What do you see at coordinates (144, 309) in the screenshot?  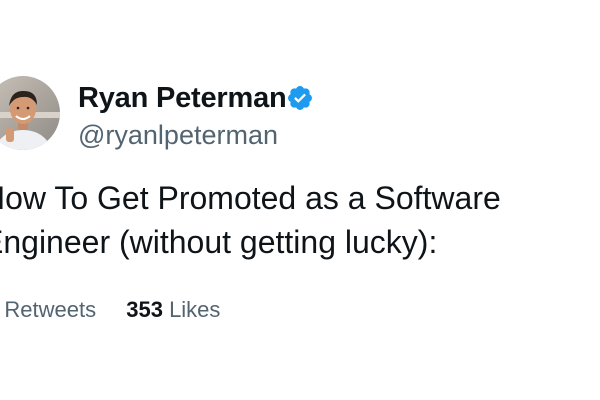 I see `likes-count: 353` at bounding box center [144, 309].